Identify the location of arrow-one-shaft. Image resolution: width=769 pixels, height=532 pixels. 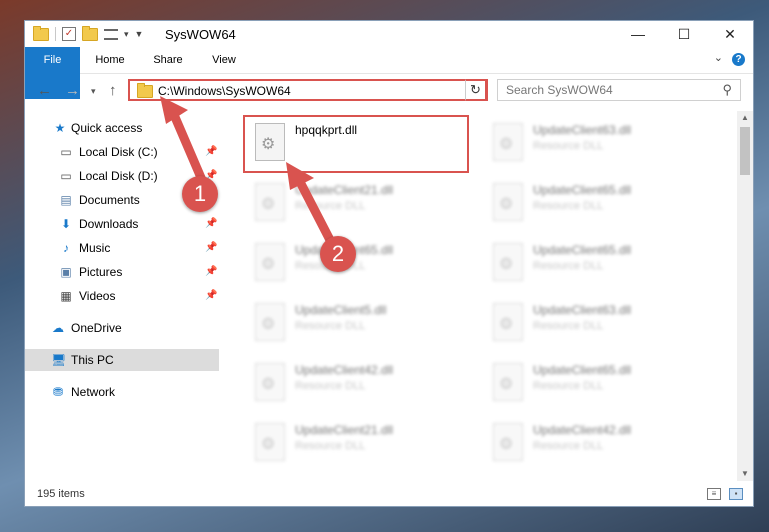
(187, 145).